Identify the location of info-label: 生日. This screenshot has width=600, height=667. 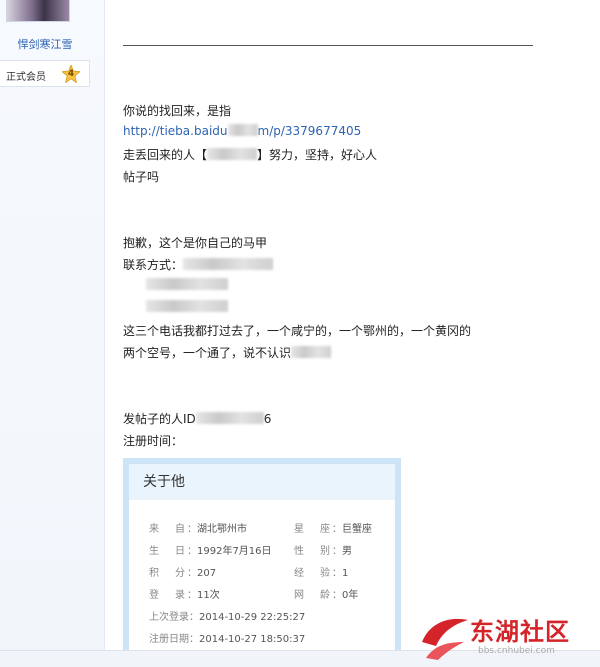
(167, 551).